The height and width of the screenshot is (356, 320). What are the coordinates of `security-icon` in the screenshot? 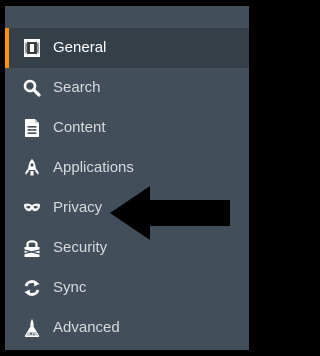 It's located at (32, 248).